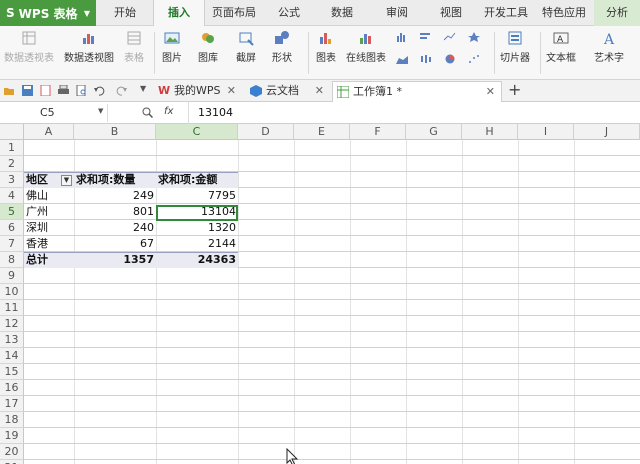 The height and width of the screenshot is (464, 640). Describe the element at coordinates (172, 47) in the screenshot. I see `picture-button: 图片` at that location.